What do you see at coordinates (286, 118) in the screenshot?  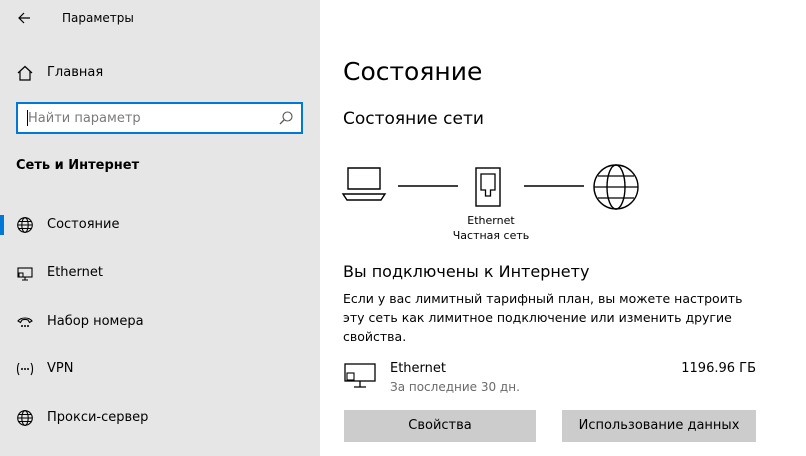 I see `search-icon` at bounding box center [286, 118].